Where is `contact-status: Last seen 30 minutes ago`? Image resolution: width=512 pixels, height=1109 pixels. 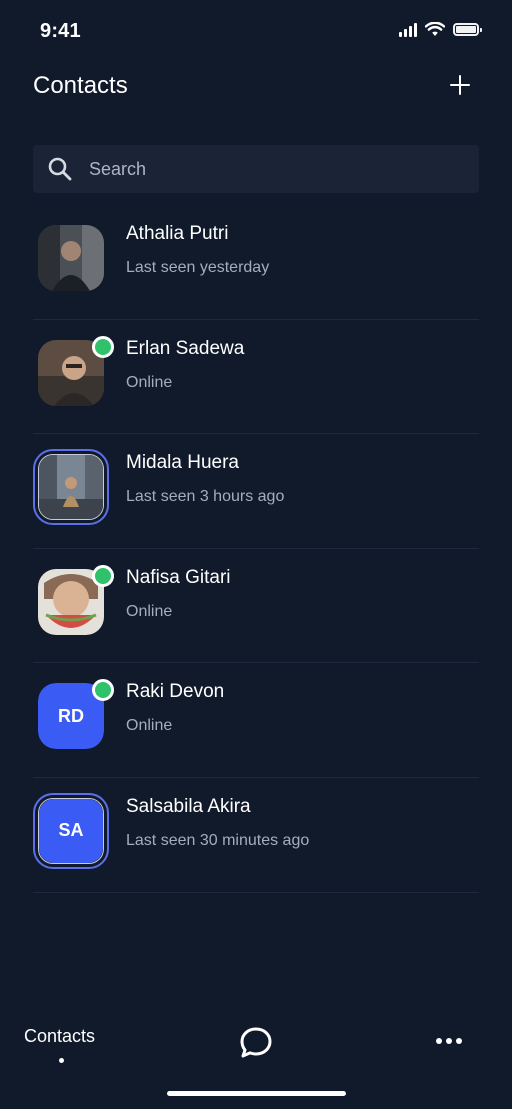
contact-status: Last seen 30 minutes ago is located at coordinates (218, 840).